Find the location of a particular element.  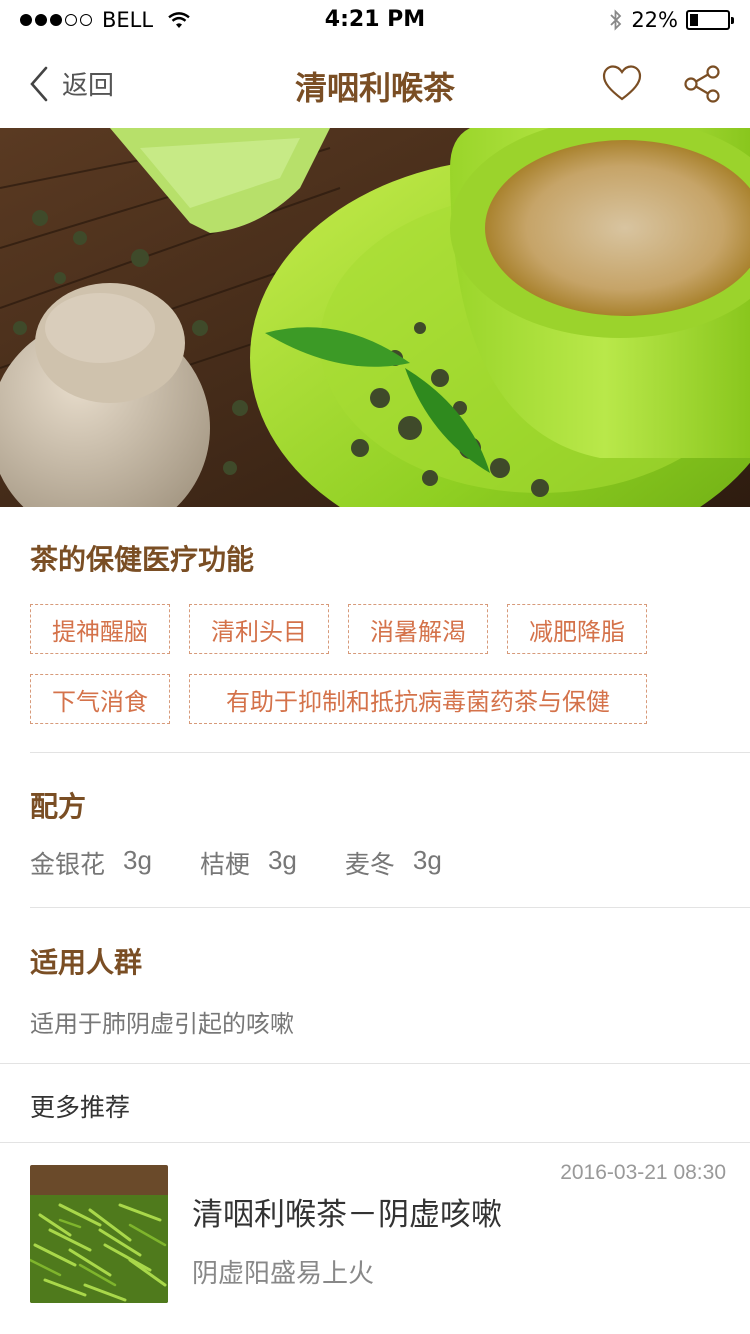

recommendation-date: 2016-03-21 08:30 is located at coordinates (643, 1172).